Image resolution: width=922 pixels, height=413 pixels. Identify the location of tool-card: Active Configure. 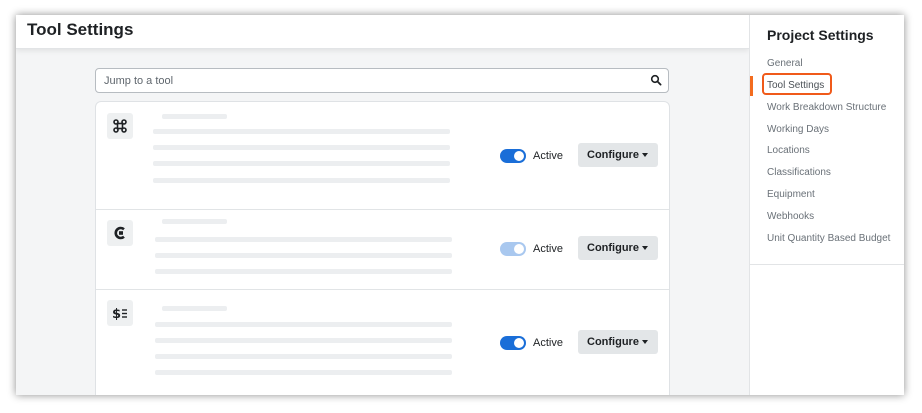
(382, 249).